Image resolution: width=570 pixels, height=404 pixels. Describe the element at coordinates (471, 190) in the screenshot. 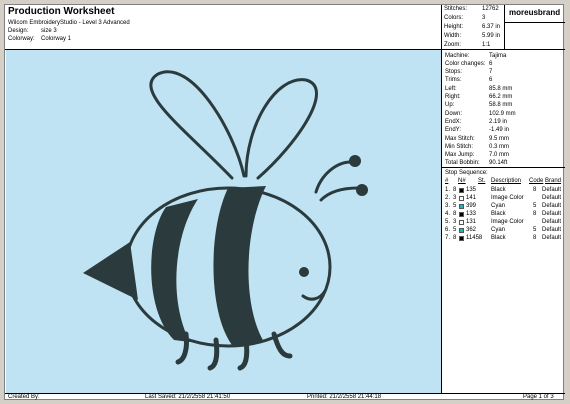

I see `sequence-cell-st: 135` at that location.